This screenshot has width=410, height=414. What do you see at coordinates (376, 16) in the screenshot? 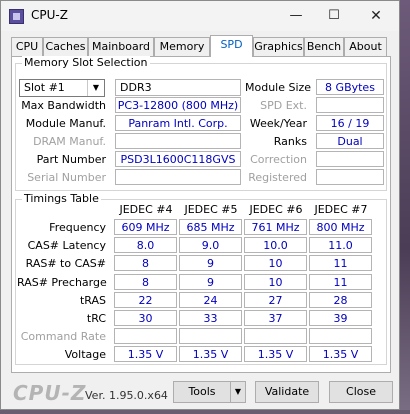
I see `close-window-button: ✕` at bounding box center [376, 16].